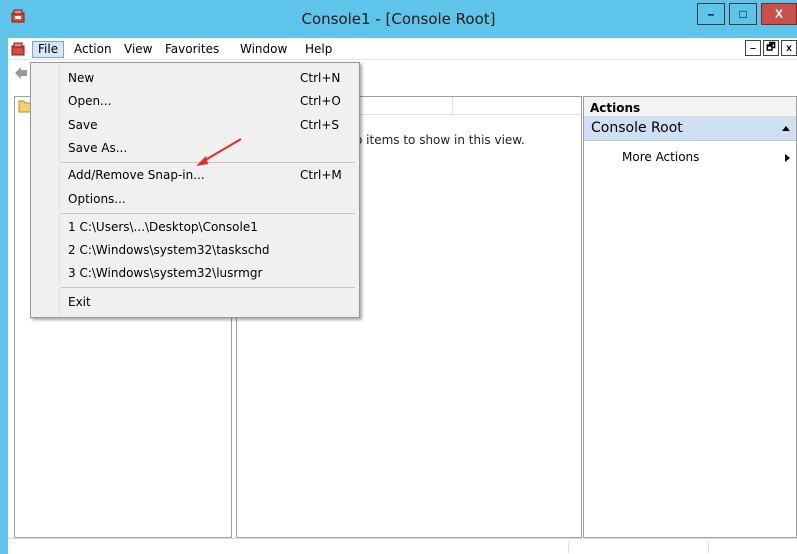 Image resolution: width=797 pixels, height=554 pixels. Describe the element at coordinates (452, 106) in the screenshot. I see `column-separator` at that location.